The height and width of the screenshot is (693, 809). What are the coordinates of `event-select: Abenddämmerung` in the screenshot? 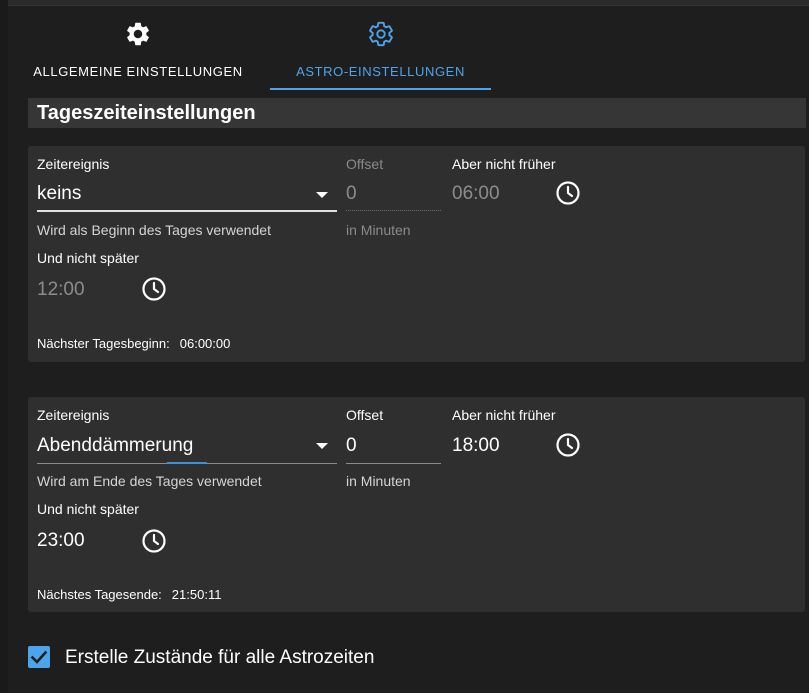 It's located at (187, 444).